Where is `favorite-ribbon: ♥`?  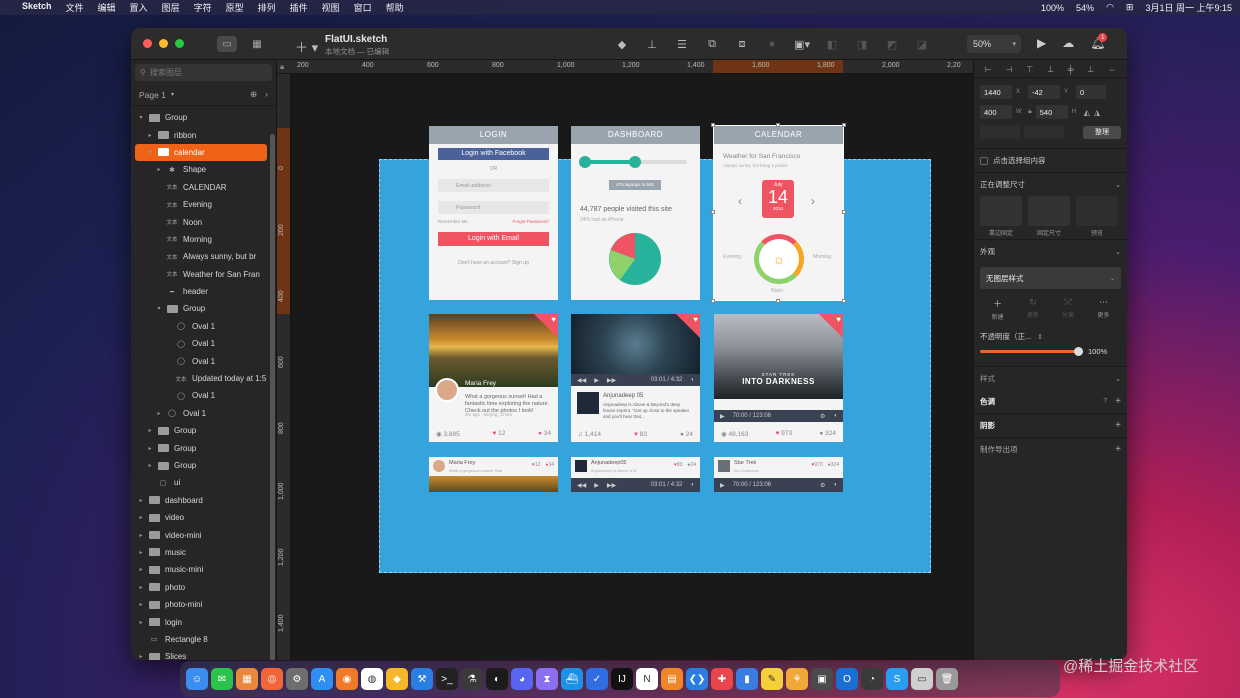
favorite-ribbon: ♥ is located at coordinates (688, 326).